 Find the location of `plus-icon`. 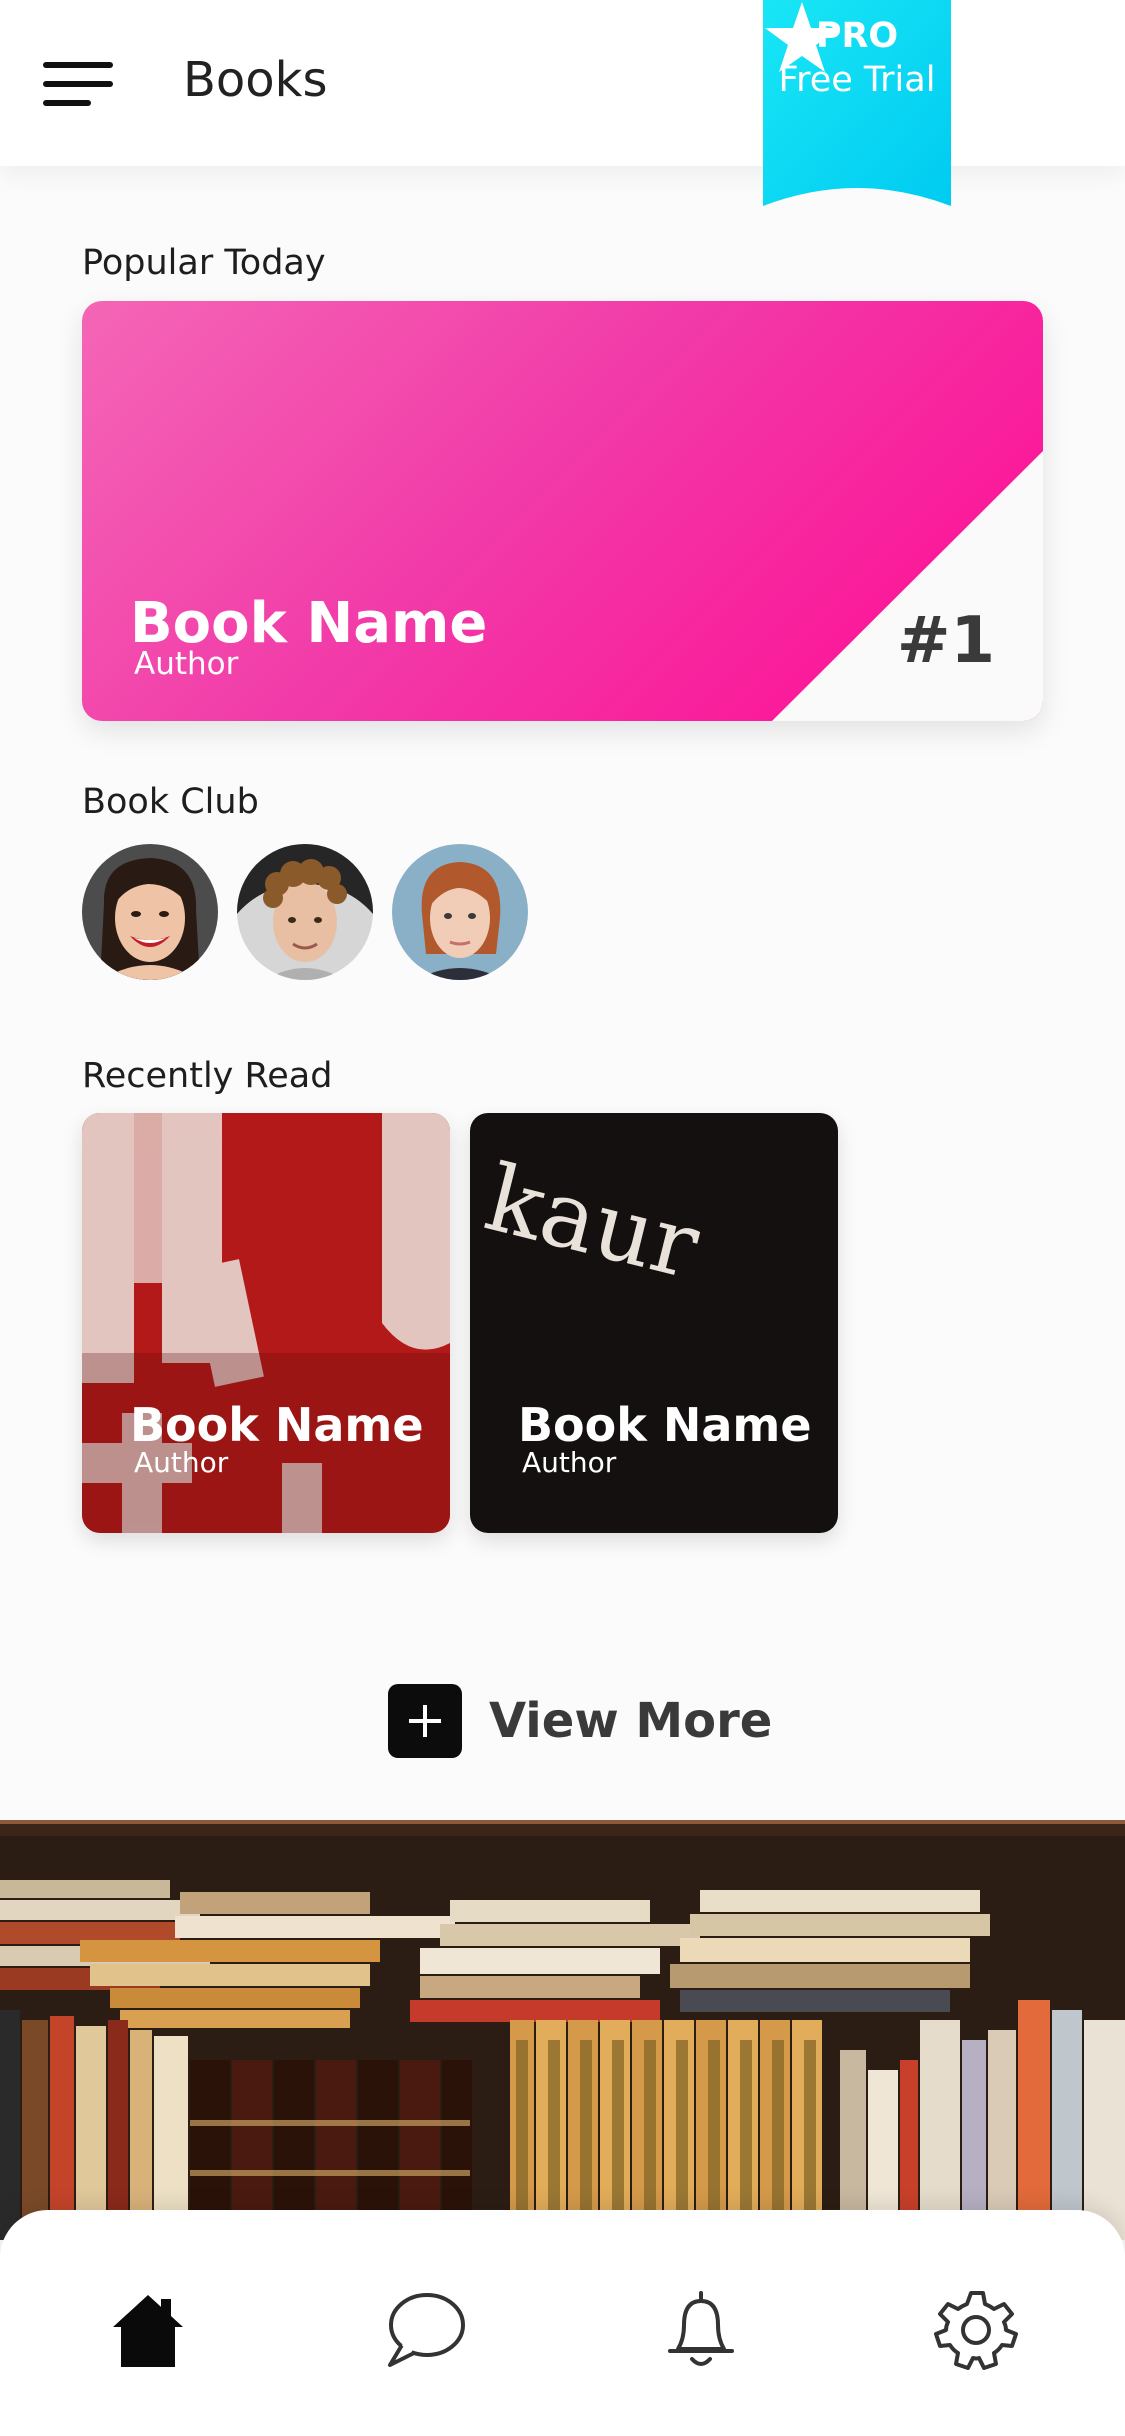

plus-icon is located at coordinates (425, 1721).